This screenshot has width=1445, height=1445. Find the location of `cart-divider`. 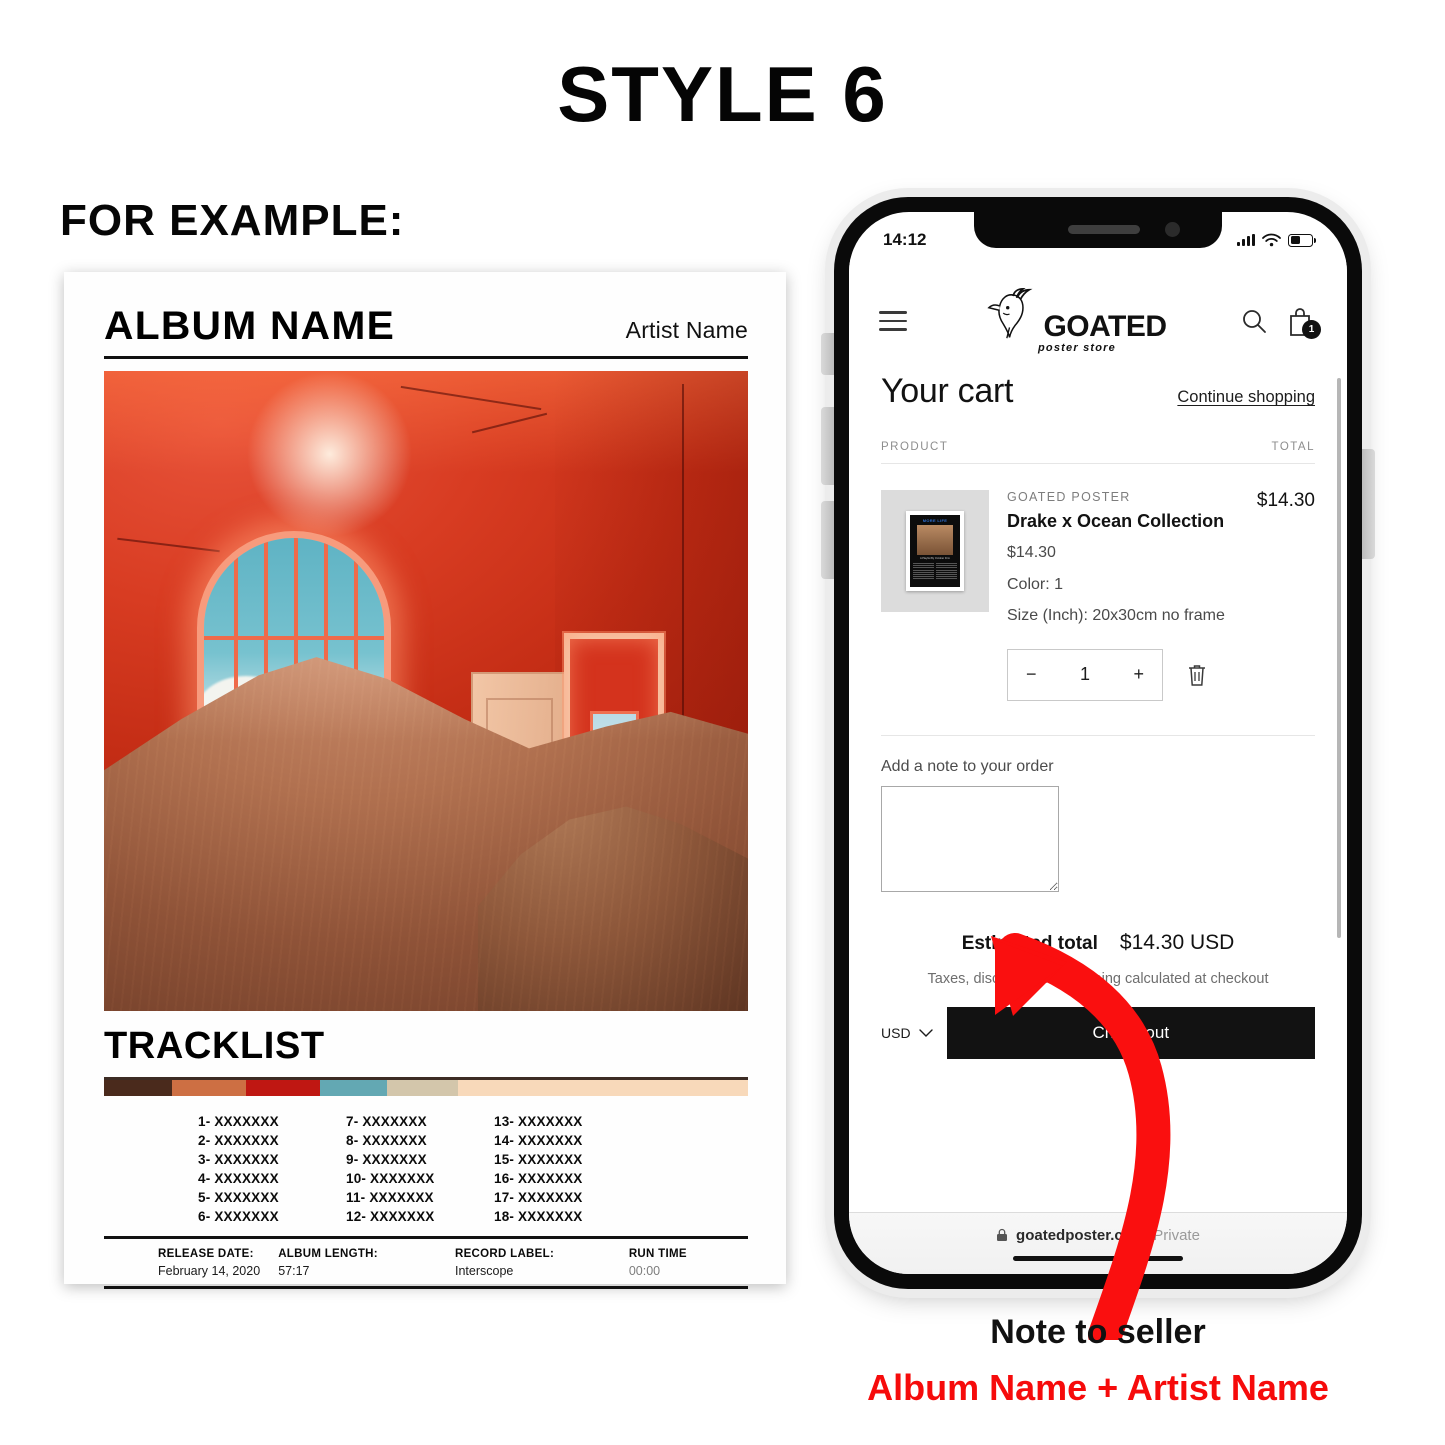

cart-divider is located at coordinates (1098, 735).